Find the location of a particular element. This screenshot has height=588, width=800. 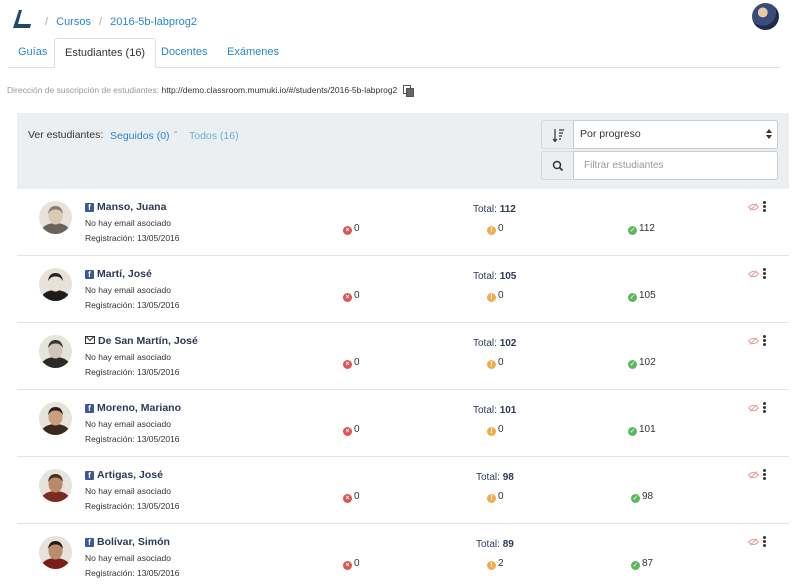

student-total: Total: 112 is located at coordinates (494, 209).